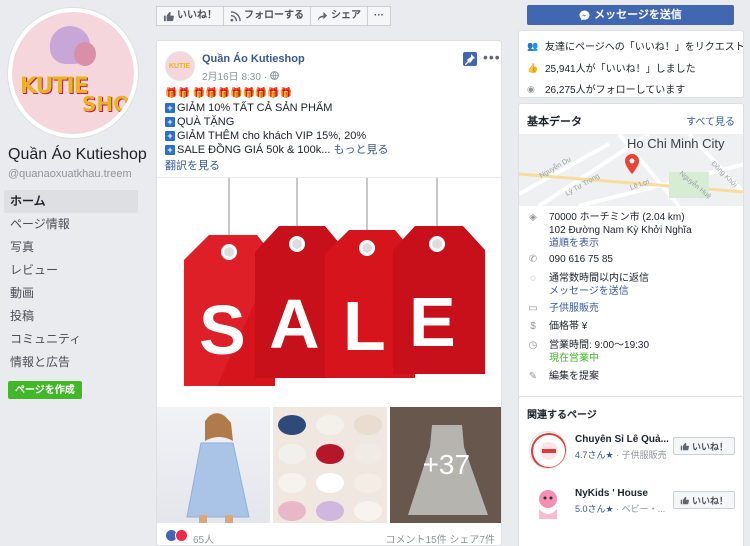  I want to click on address-line-1: 70000 ホーチミン市 (2.04 km), so click(617, 217).